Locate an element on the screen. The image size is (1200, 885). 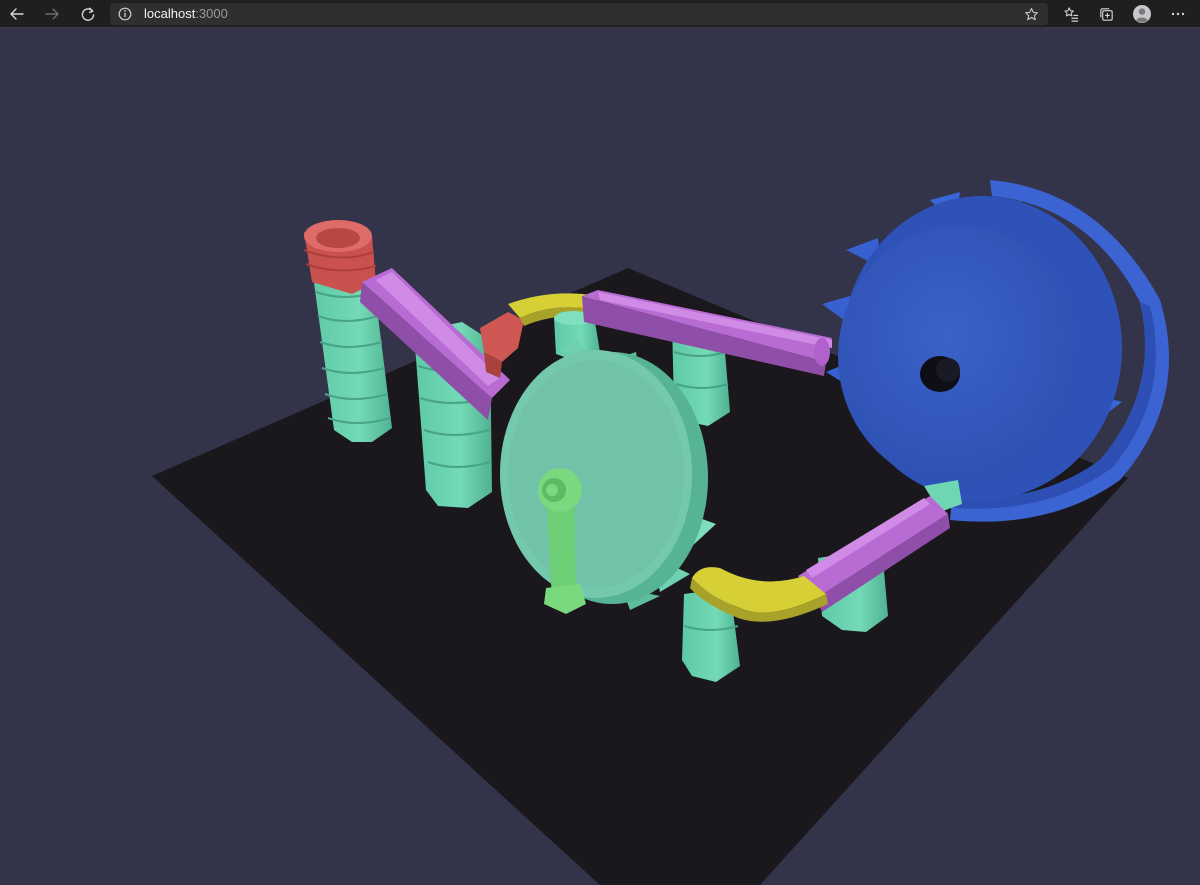
collections-icon is located at coordinates (1106, 14).